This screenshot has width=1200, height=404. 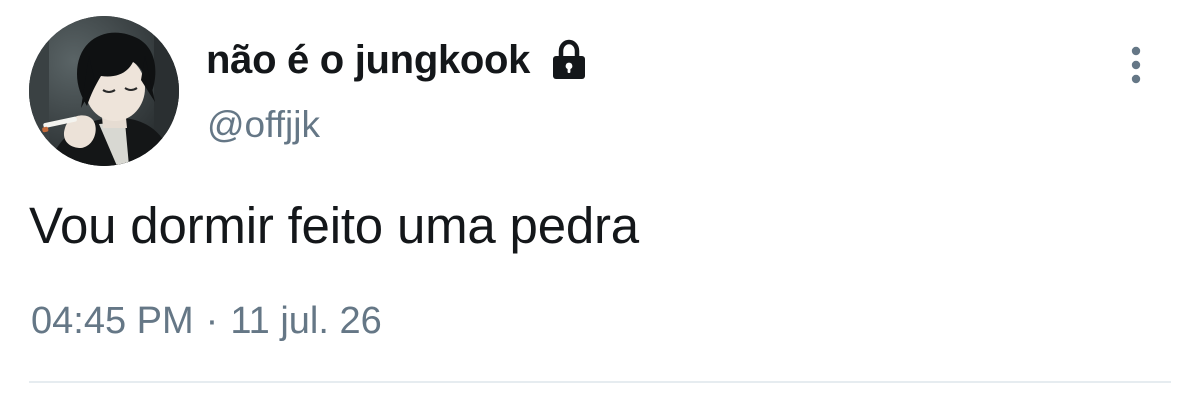 I want to click on author-name-row: não é o jungkook, so click(x=398, y=60).